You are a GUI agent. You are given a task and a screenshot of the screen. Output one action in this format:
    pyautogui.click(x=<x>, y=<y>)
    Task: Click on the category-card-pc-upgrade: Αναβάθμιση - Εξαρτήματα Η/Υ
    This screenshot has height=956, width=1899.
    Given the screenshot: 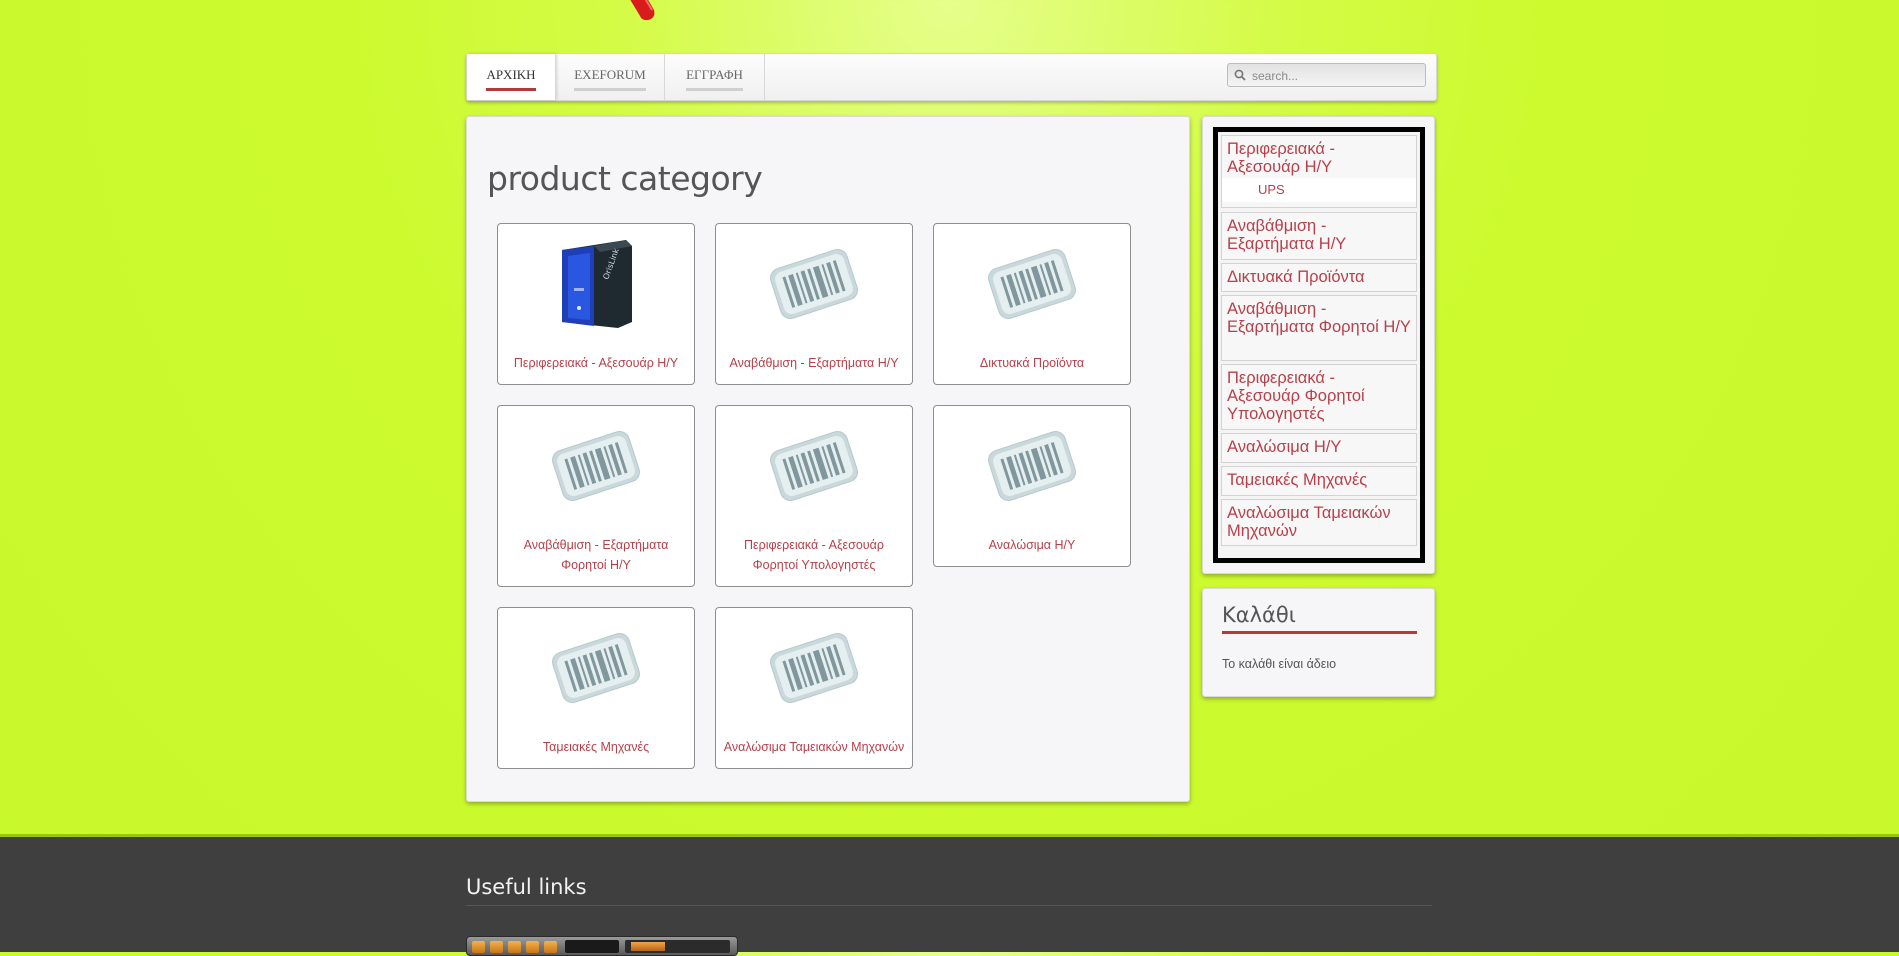 What is the action you would take?
    pyautogui.click(x=814, y=304)
    